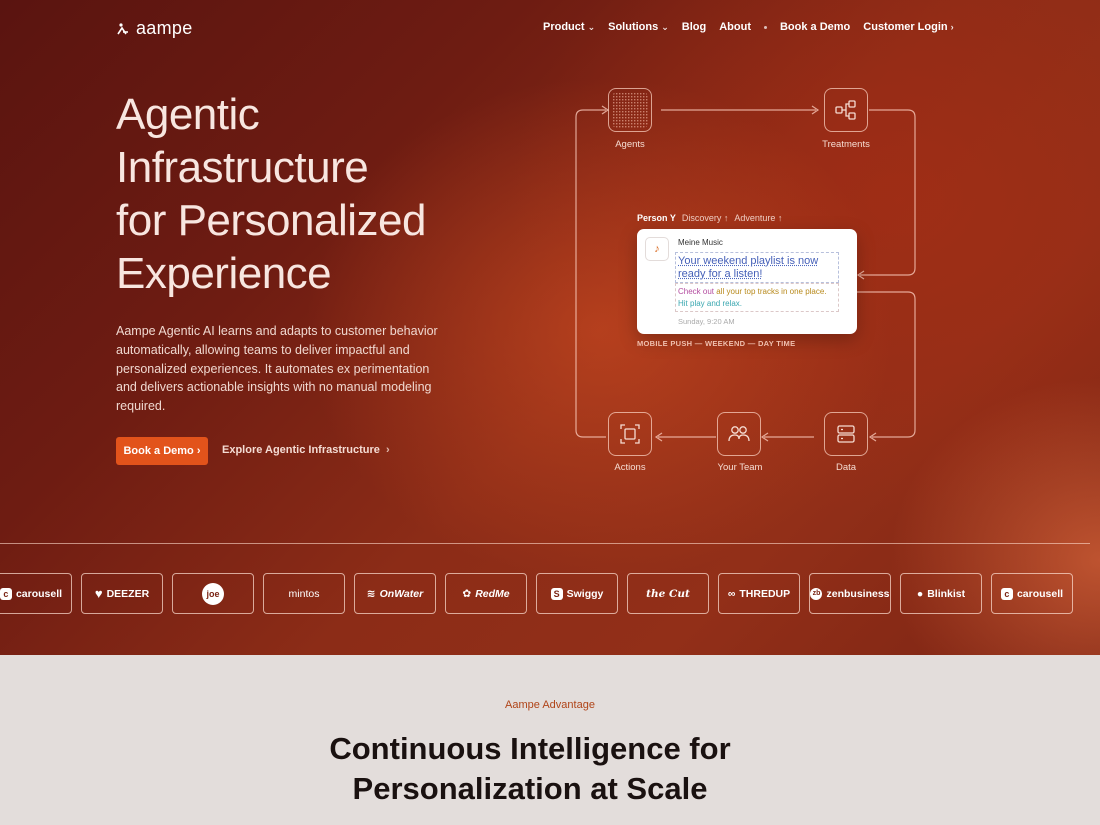 The image size is (1100, 825). What do you see at coordinates (577, 593) in the screenshot?
I see `partner-logo-swiggy: S Swiggy` at bounding box center [577, 593].